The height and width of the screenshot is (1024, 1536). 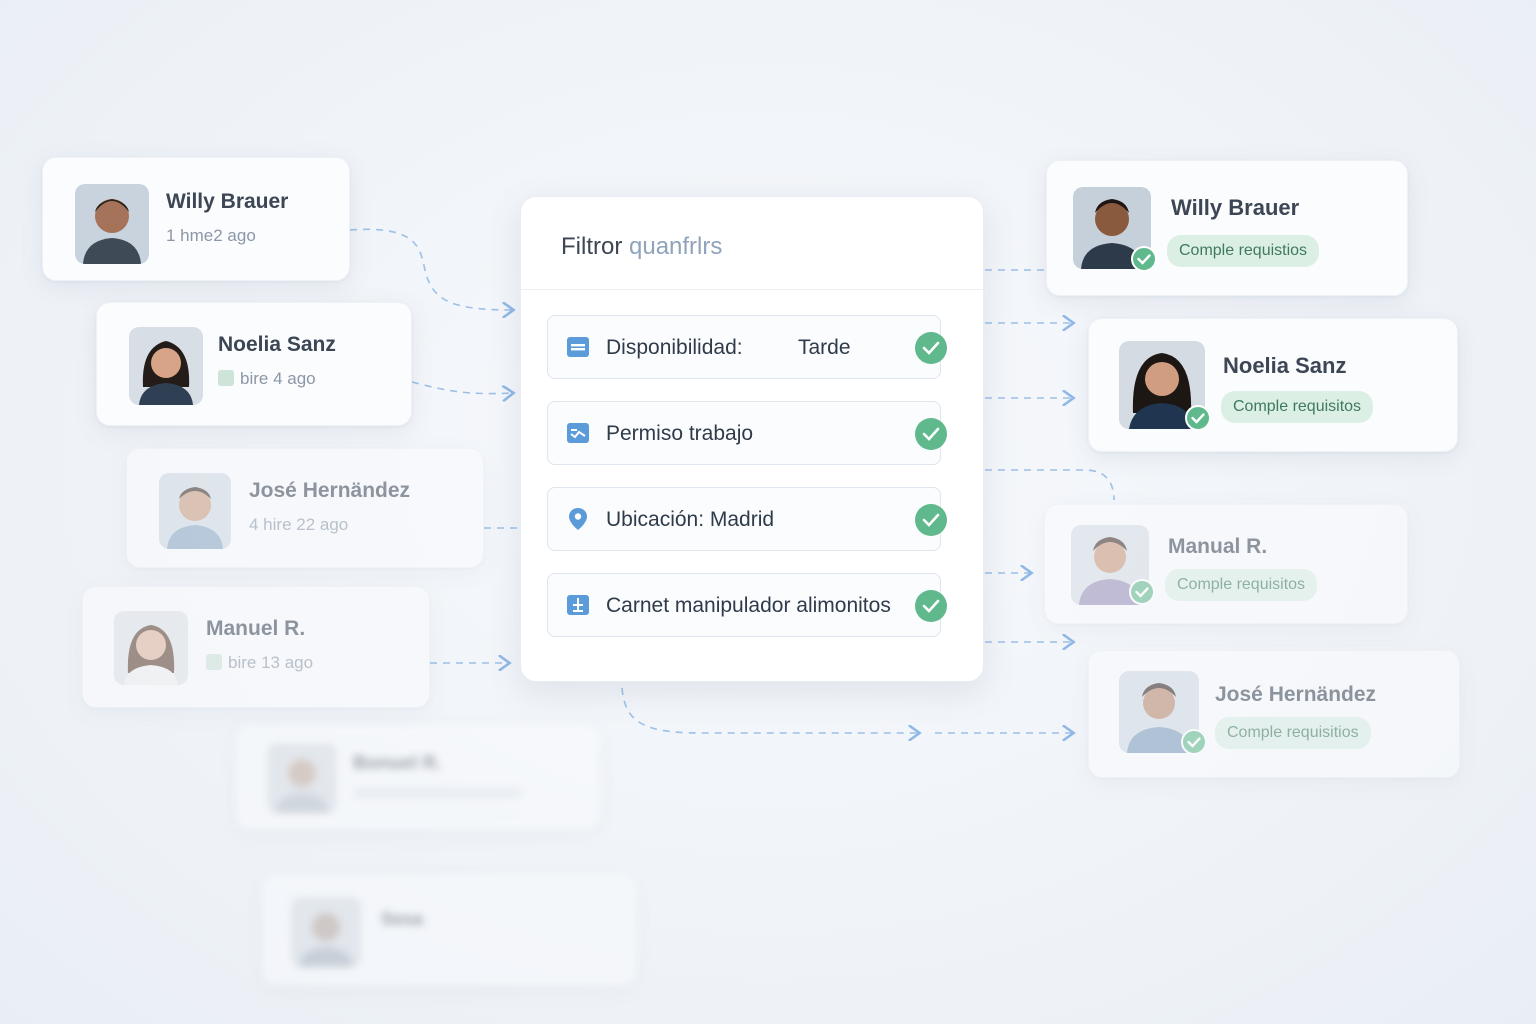 What do you see at coordinates (299, 524) in the screenshot?
I see `candidate-time: 4 hire 22 ago` at bounding box center [299, 524].